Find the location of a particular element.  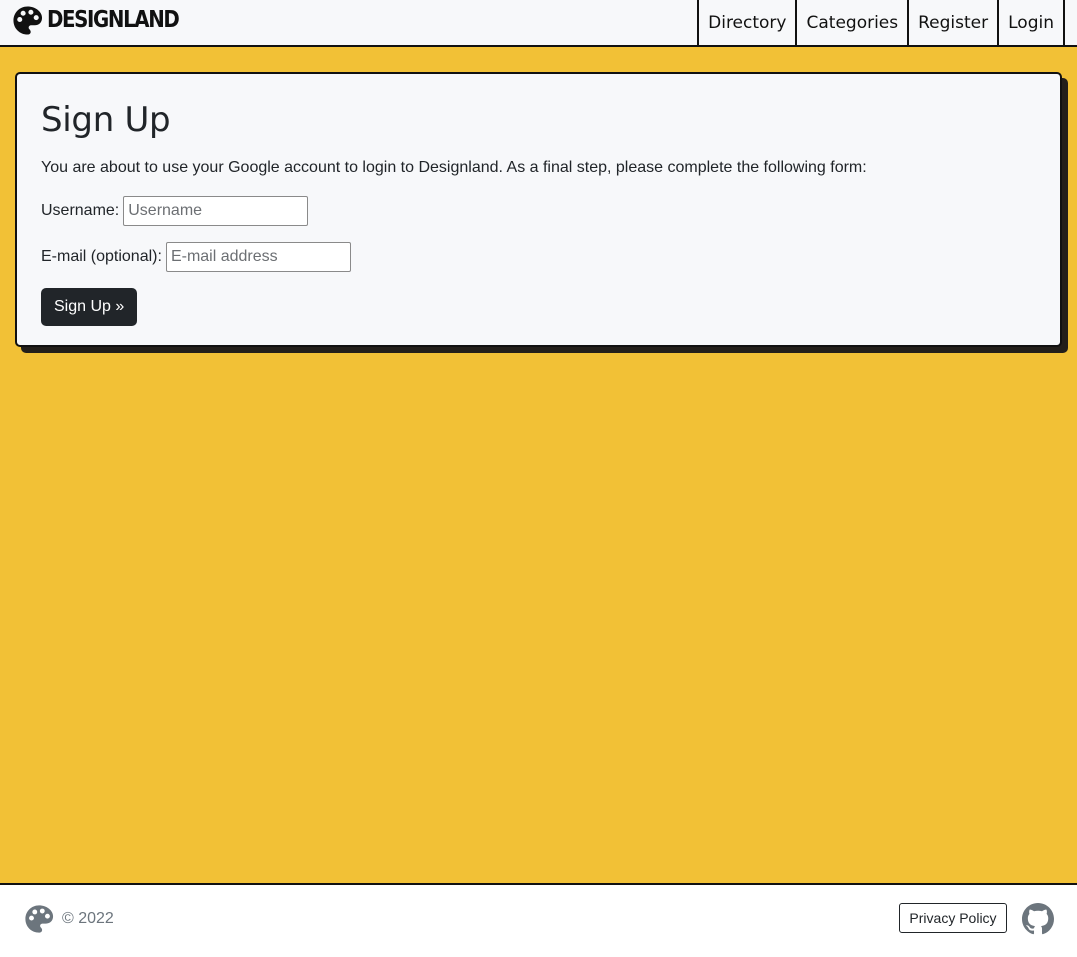

email-input is located at coordinates (258, 257).